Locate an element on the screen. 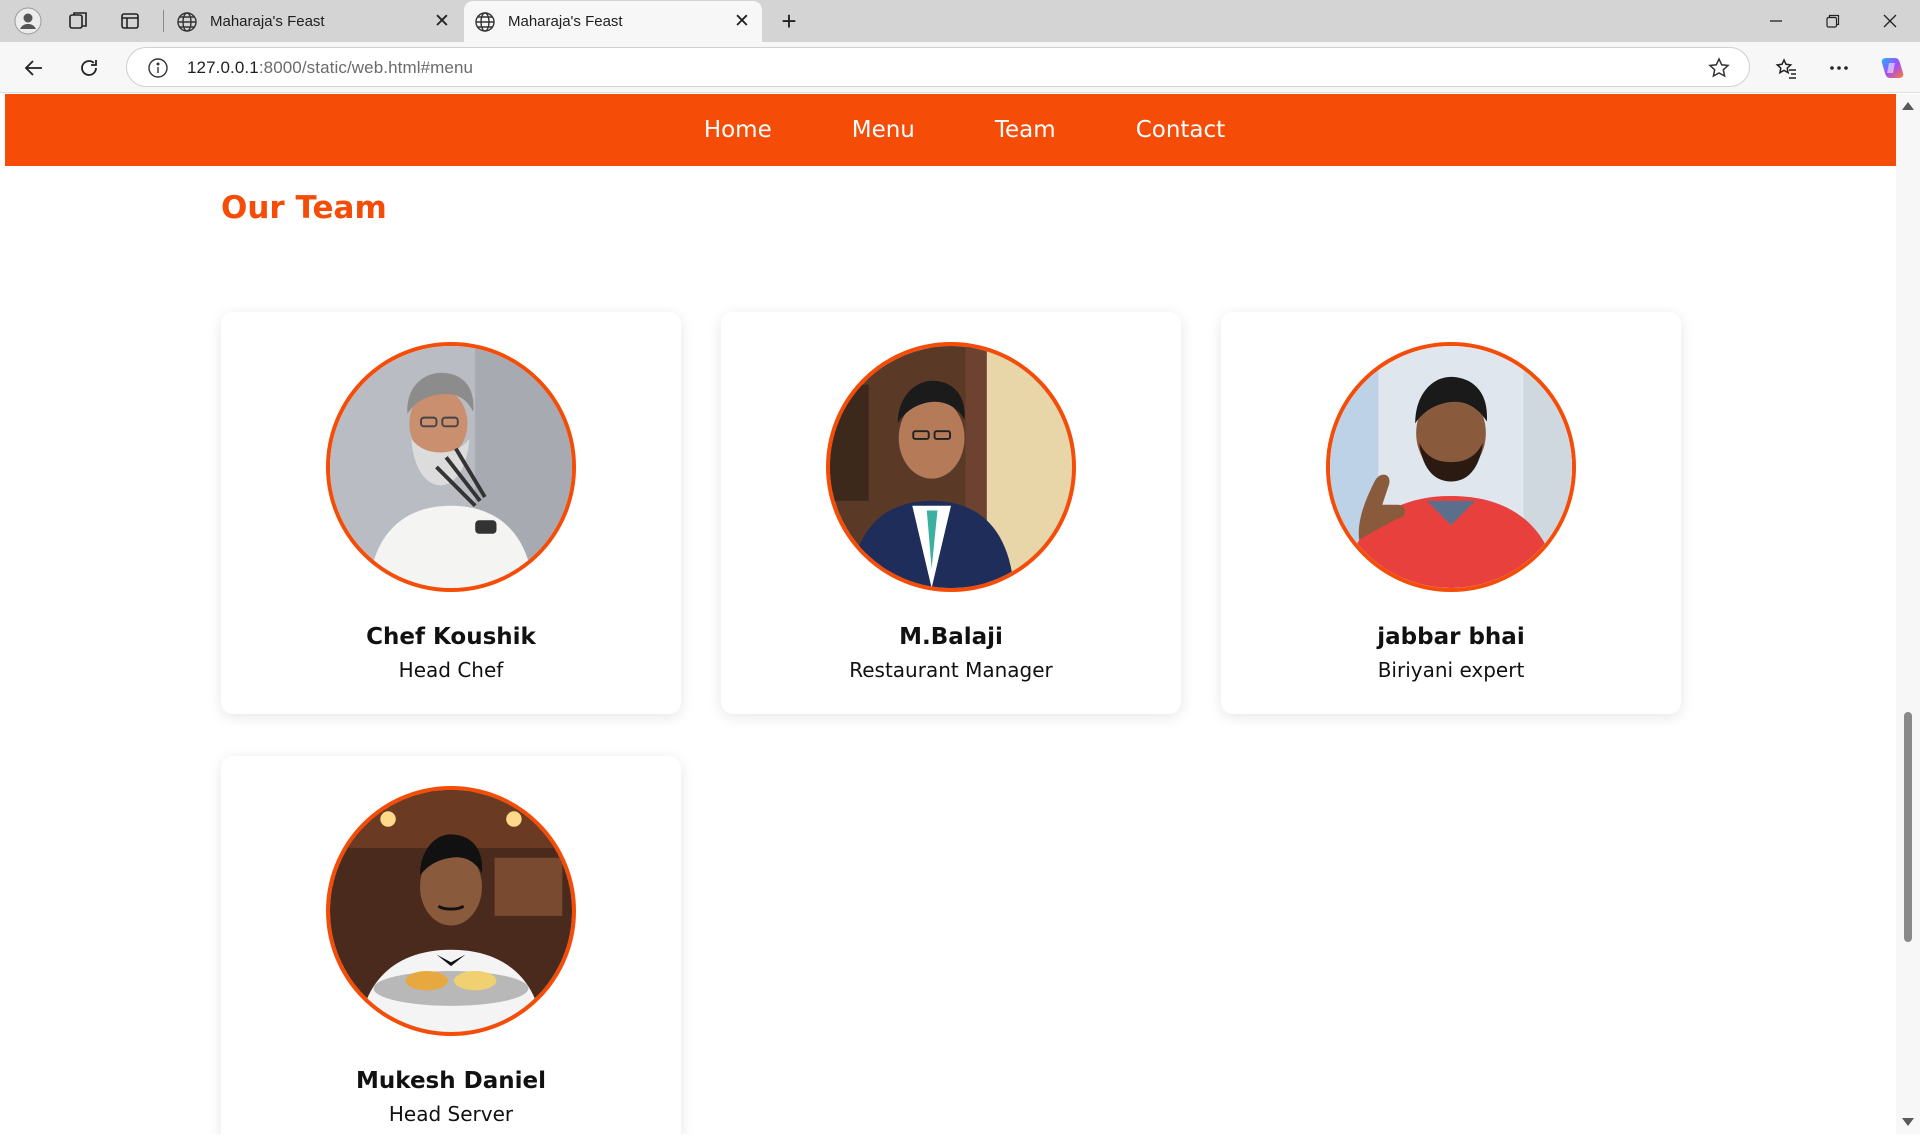  nav-link-home: Home is located at coordinates (738, 130).